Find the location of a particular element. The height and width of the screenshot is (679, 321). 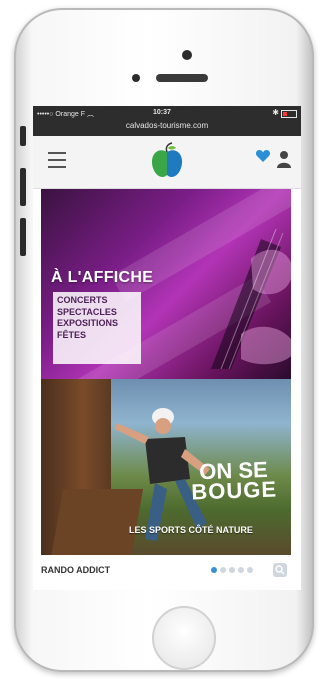

on-se-bouge-title: ON SE BOUGE is located at coordinates (234, 481).